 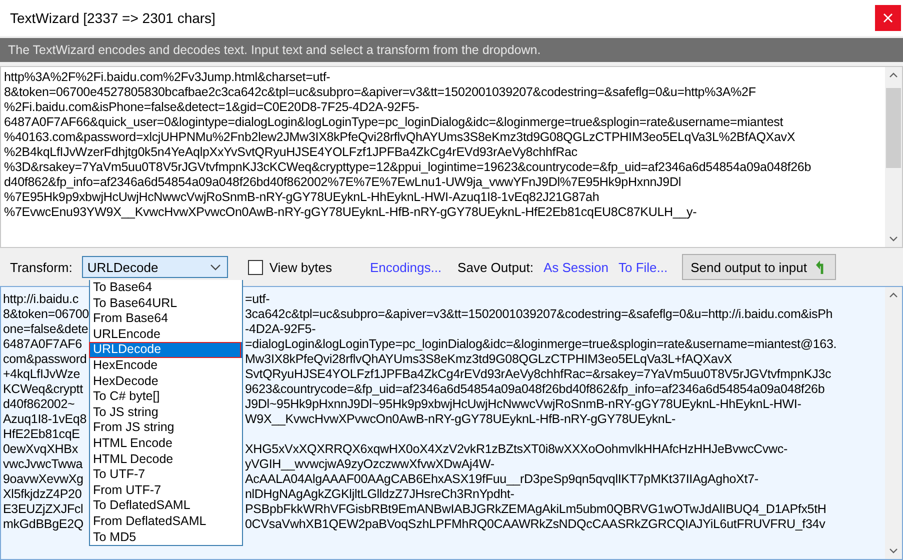 I want to click on send-output-button: Send output to input, so click(x=759, y=267).